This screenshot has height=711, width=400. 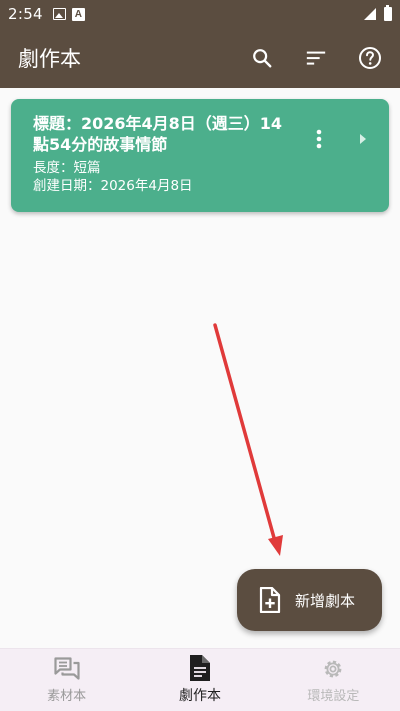 I want to click on chevron-right-icon, so click(x=363, y=139).